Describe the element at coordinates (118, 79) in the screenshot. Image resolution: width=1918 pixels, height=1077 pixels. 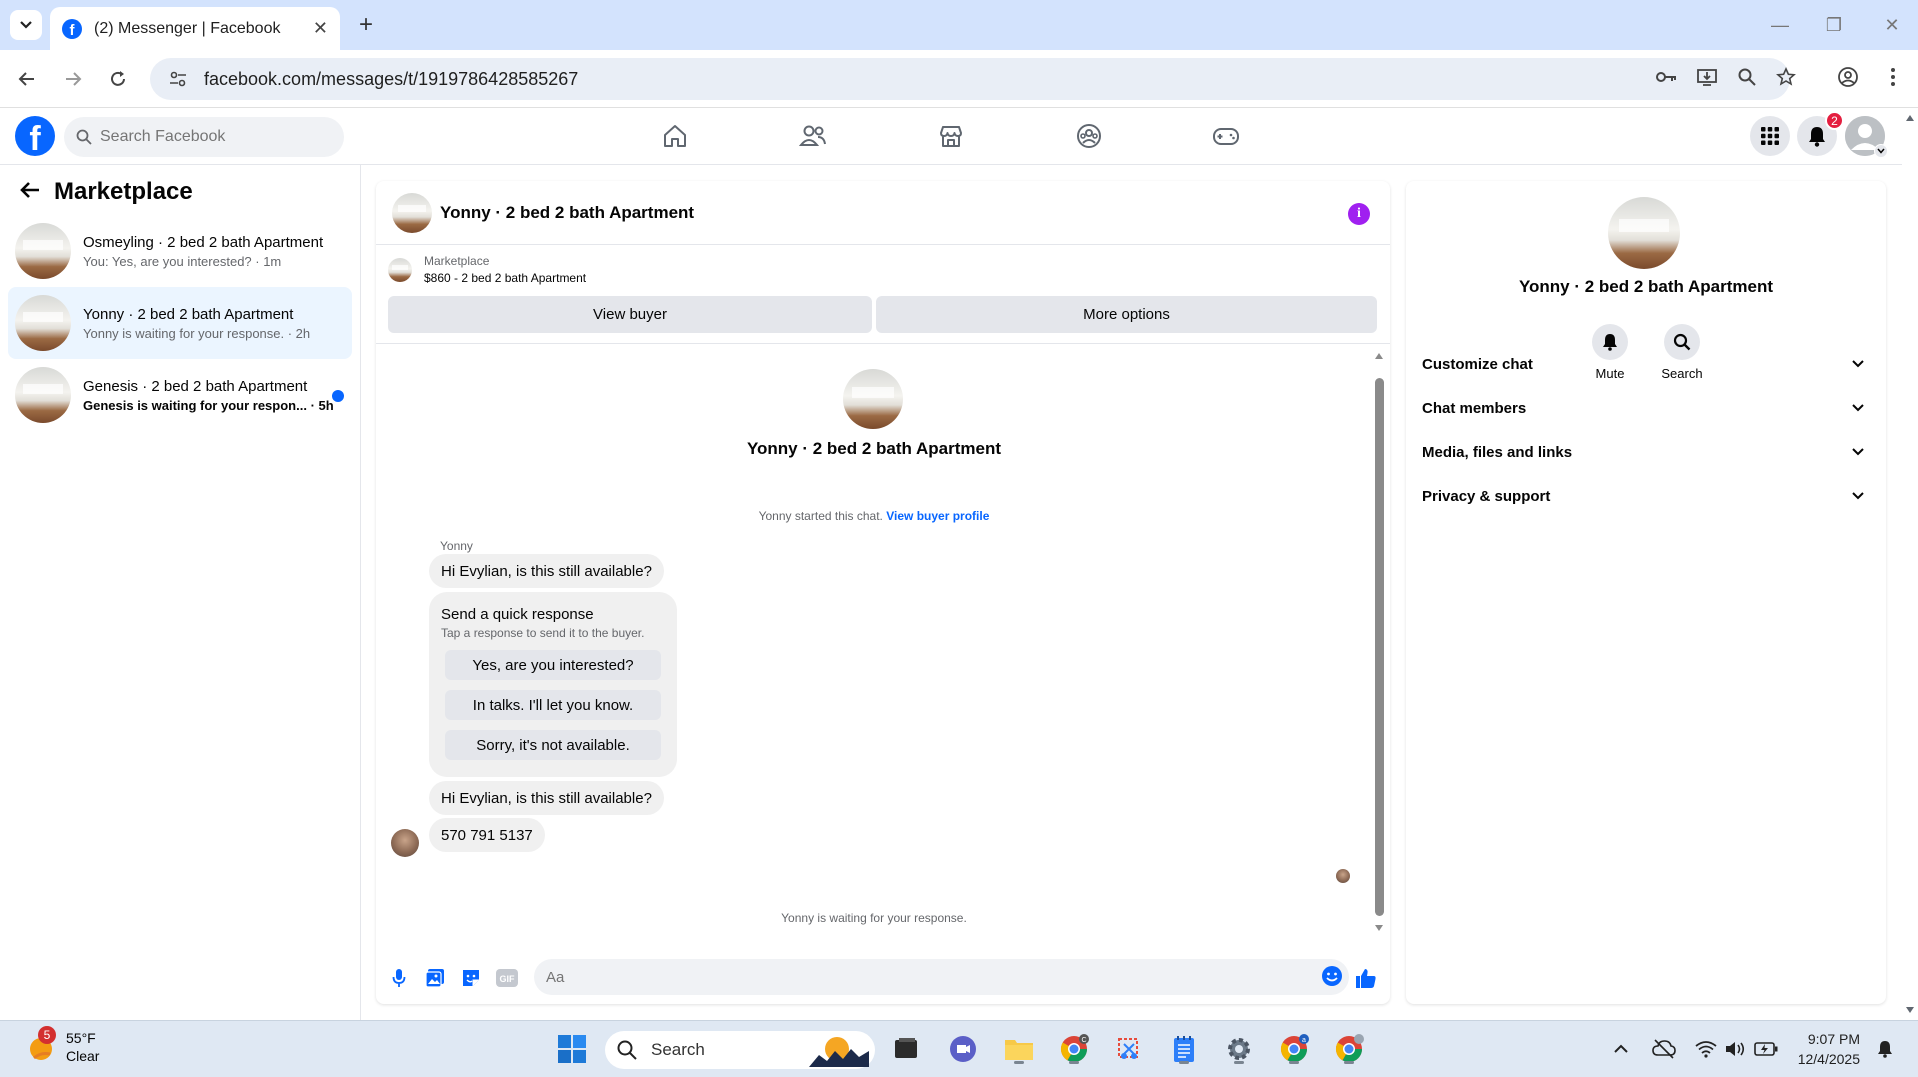
I see `reload-icon` at that location.